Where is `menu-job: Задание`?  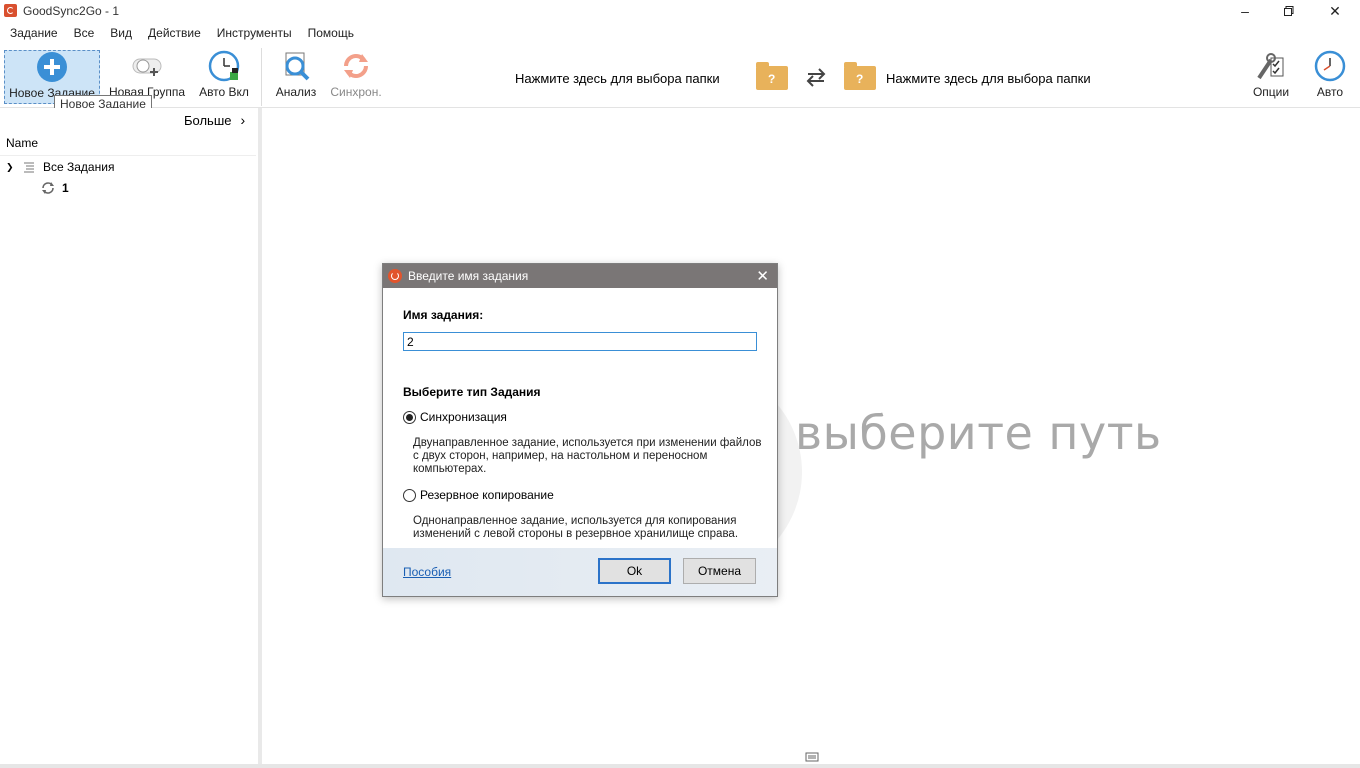 menu-job: Задание is located at coordinates (34, 33).